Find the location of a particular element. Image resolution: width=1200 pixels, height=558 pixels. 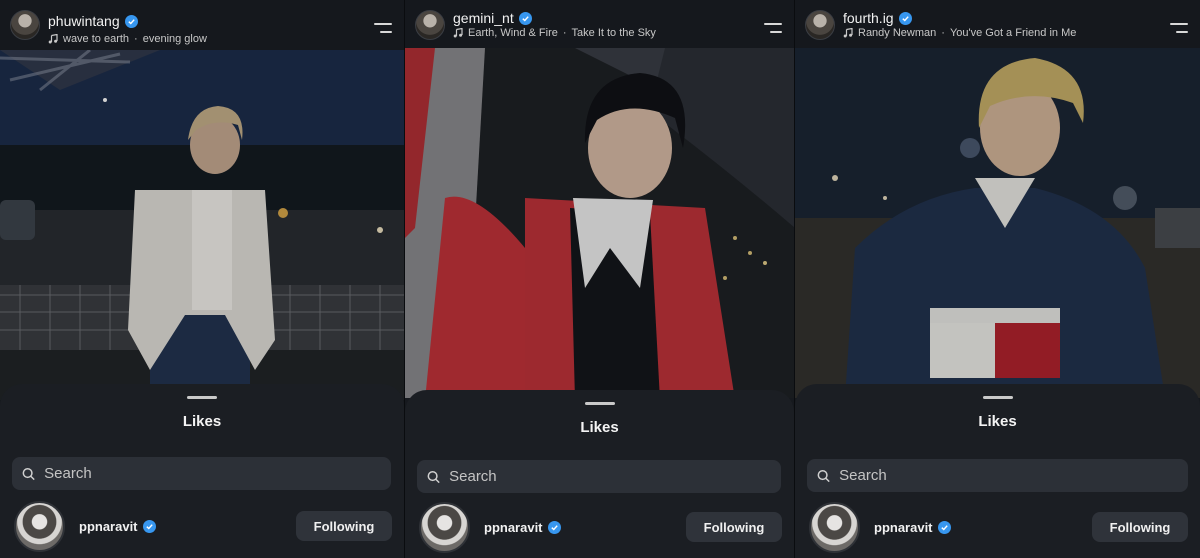

author-username-text: phuwintang is located at coordinates (84, 21).